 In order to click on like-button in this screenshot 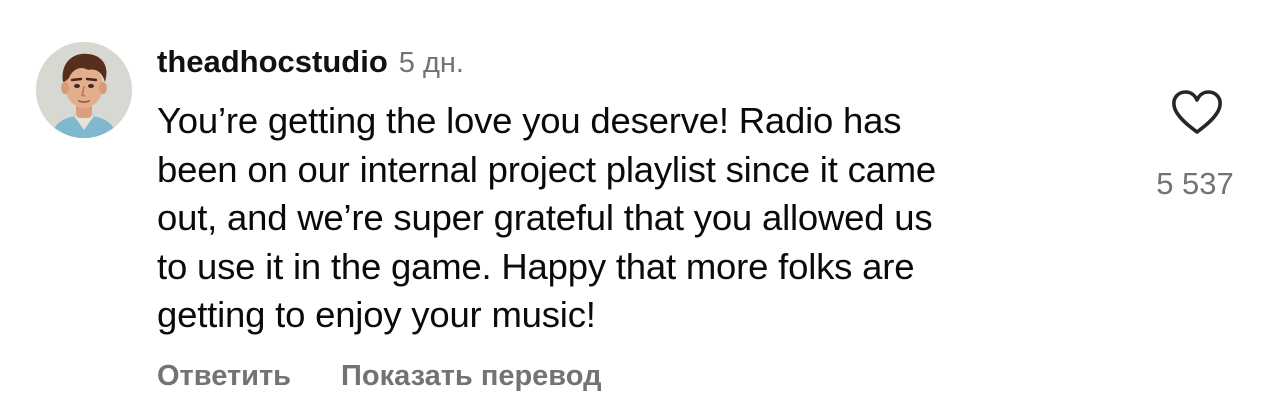, I will do `click(1197, 112)`.